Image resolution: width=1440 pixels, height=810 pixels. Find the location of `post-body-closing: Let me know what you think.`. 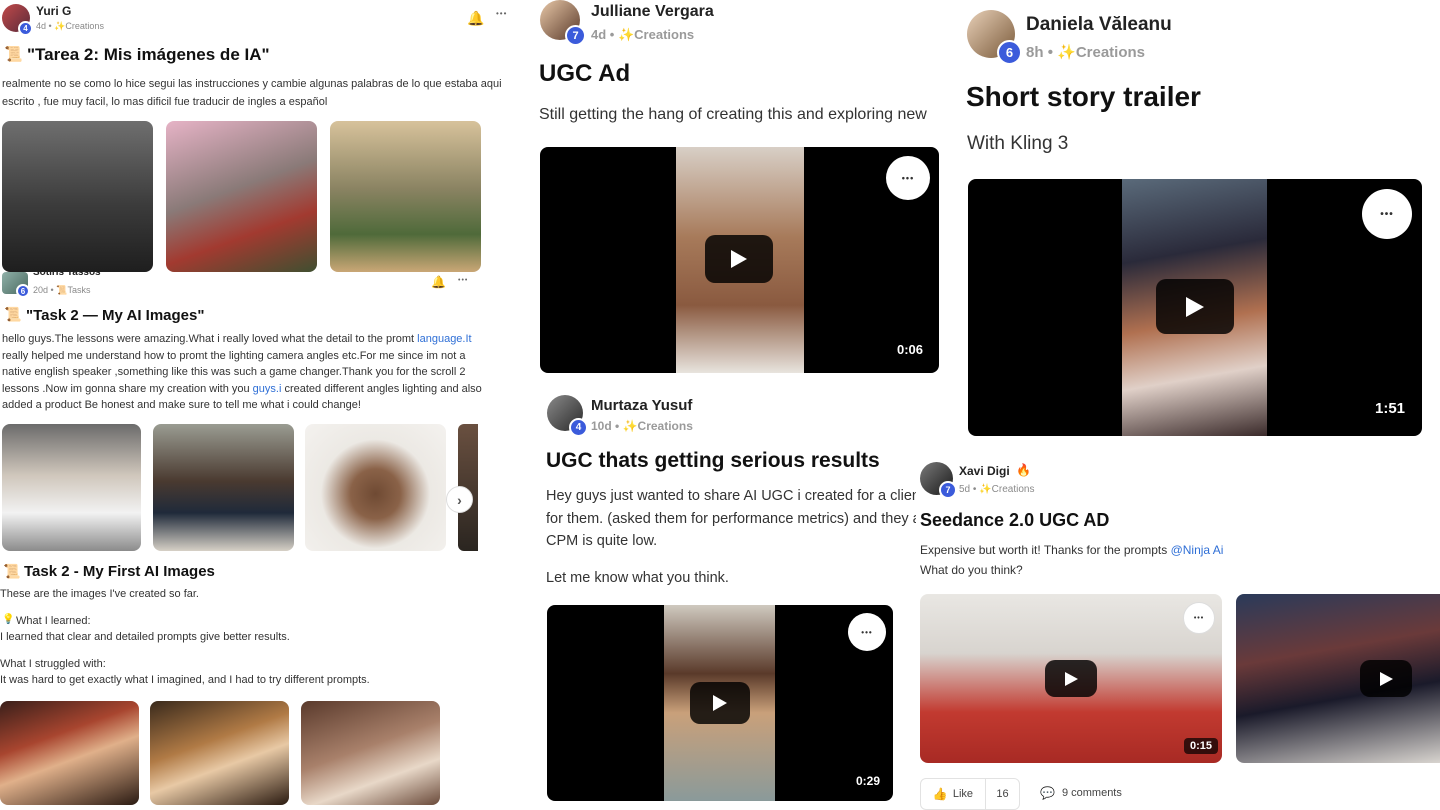

post-body-closing: Let me know what you think. is located at coordinates (637, 578).